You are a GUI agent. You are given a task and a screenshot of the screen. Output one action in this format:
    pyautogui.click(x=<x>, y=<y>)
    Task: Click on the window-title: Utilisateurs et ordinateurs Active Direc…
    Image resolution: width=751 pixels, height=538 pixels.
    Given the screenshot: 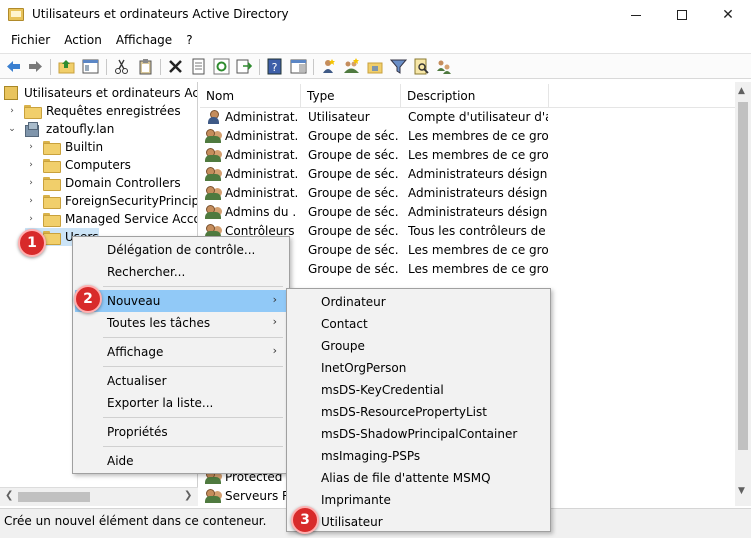 What is the action you would take?
    pyautogui.click(x=160, y=14)
    